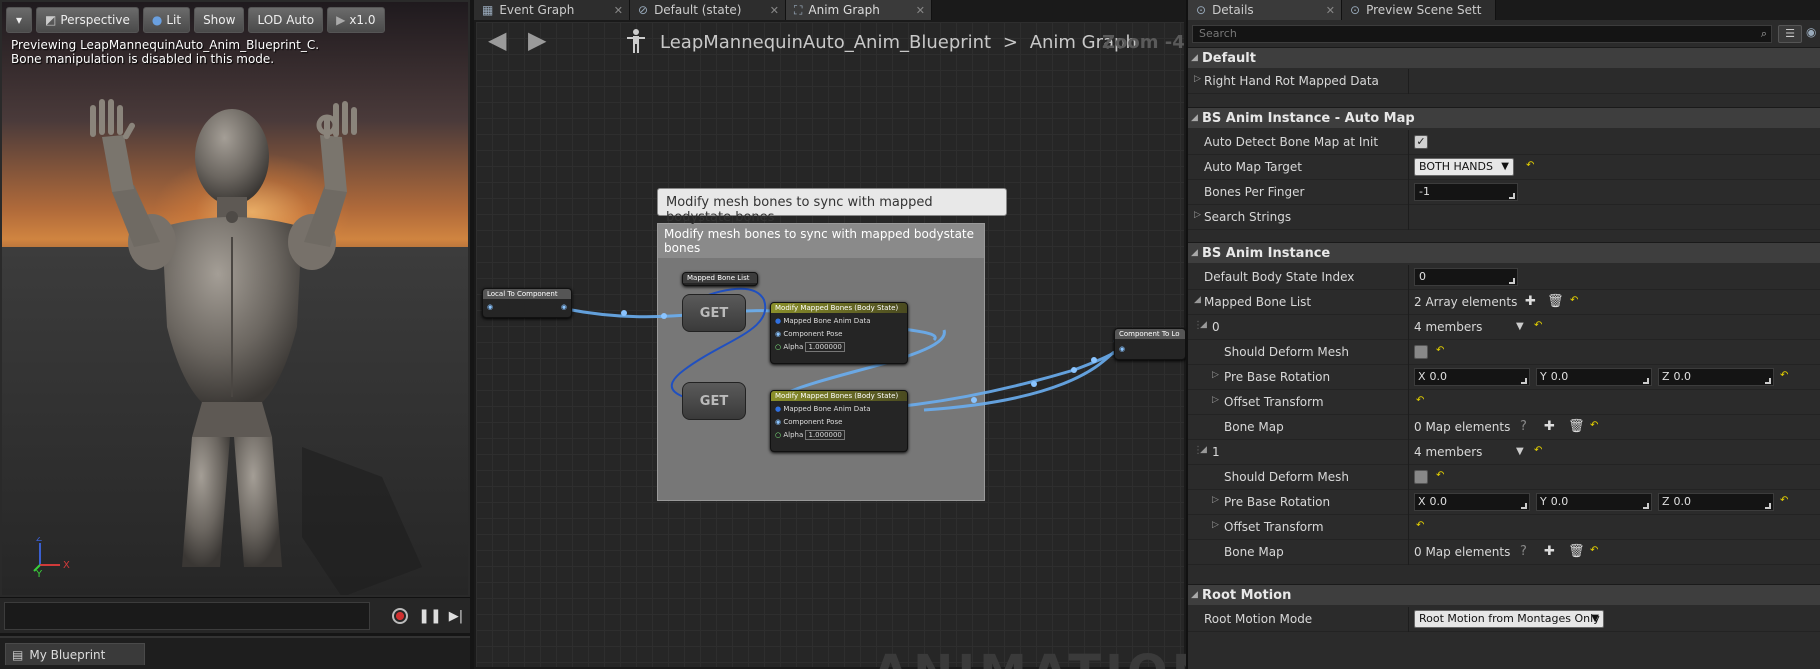 The width and height of the screenshot is (1820, 669). What do you see at coordinates (1504, 81) in the screenshot?
I see `prop-right-hand-rot: ▷ Right Hand Rot Mapped Data` at bounding box center [1504, 81].